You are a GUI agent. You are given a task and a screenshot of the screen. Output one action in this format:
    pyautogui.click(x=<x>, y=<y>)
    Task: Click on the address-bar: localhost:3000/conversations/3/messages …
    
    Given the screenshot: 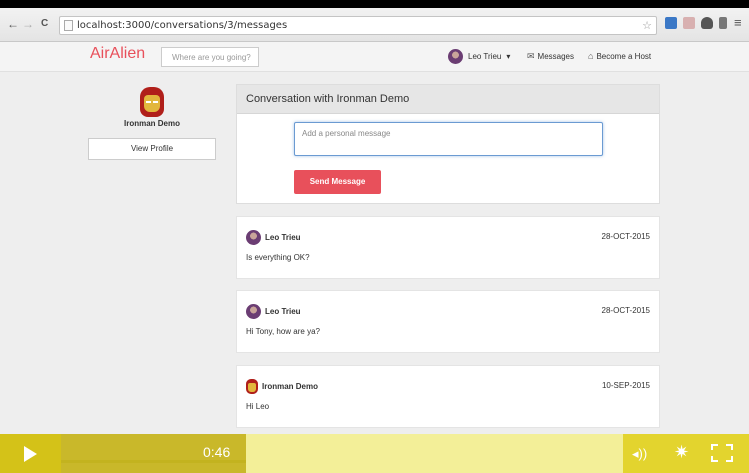 What is the action you would take?
    pyautogui.click(x=358, y=25)
    